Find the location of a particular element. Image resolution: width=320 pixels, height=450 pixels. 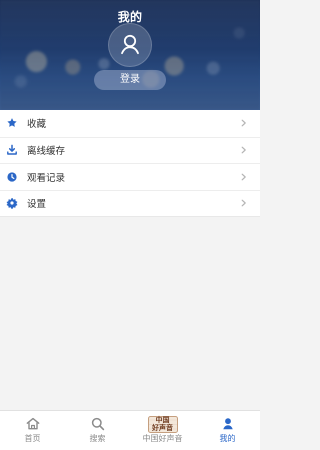

tab-label: 中国好声音 is located at coordinates (162, 438).